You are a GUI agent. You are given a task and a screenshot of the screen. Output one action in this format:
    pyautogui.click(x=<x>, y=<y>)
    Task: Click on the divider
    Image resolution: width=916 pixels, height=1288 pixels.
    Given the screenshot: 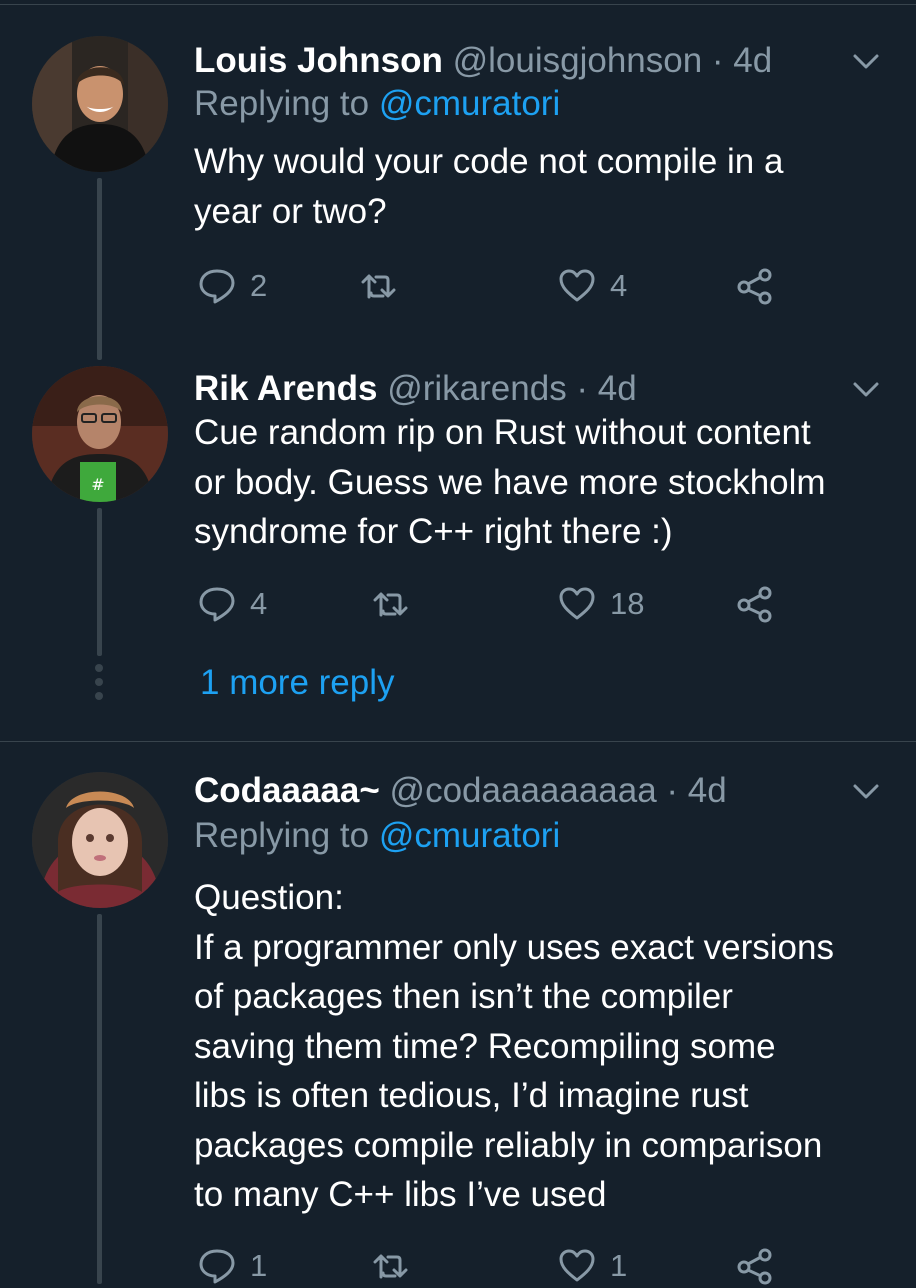 What is the action you would take?
    pyautogui.click(x=458, y=741)
    